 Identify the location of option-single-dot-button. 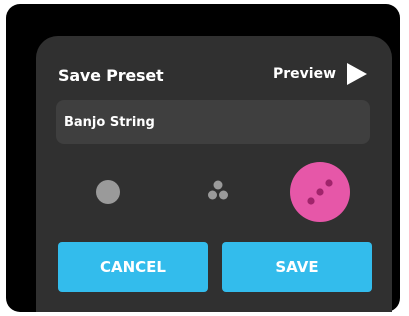
(108, 192).